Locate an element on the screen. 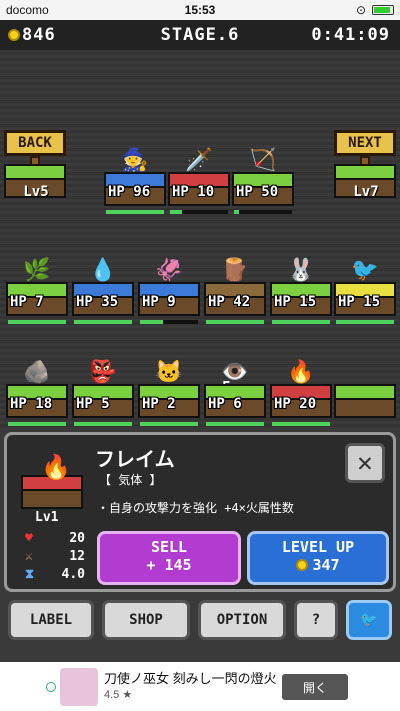 This screenshot has height=711, width=400. twitter-bird-icon: 🐦 is located at coordinates (369, 620).